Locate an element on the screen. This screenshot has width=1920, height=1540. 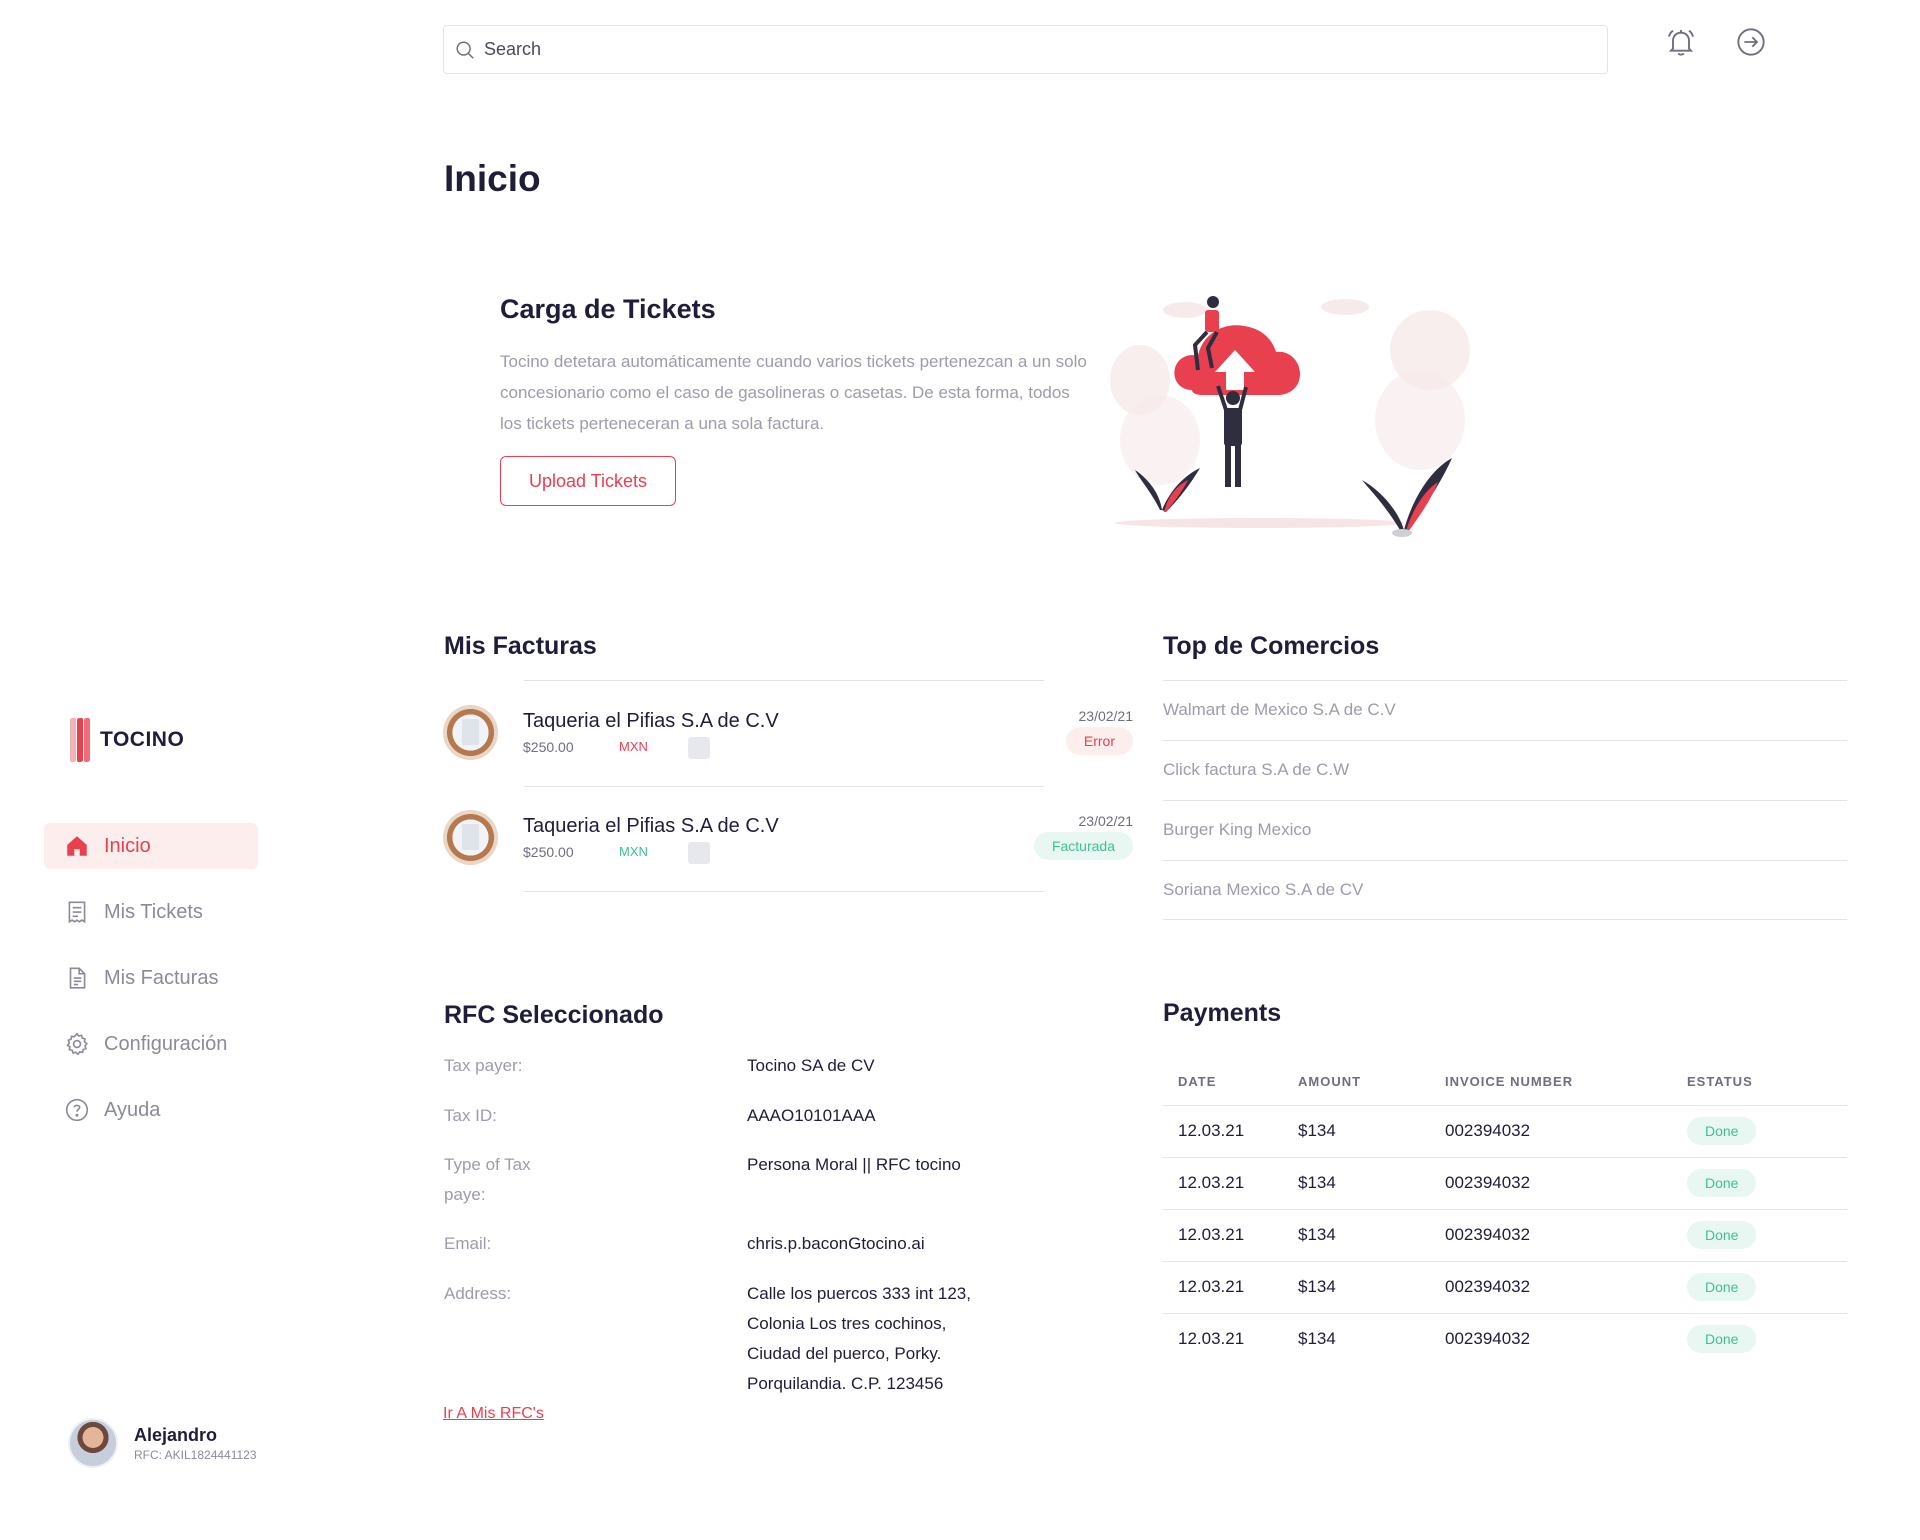
help-icon is located at coordinates (77, 1110).